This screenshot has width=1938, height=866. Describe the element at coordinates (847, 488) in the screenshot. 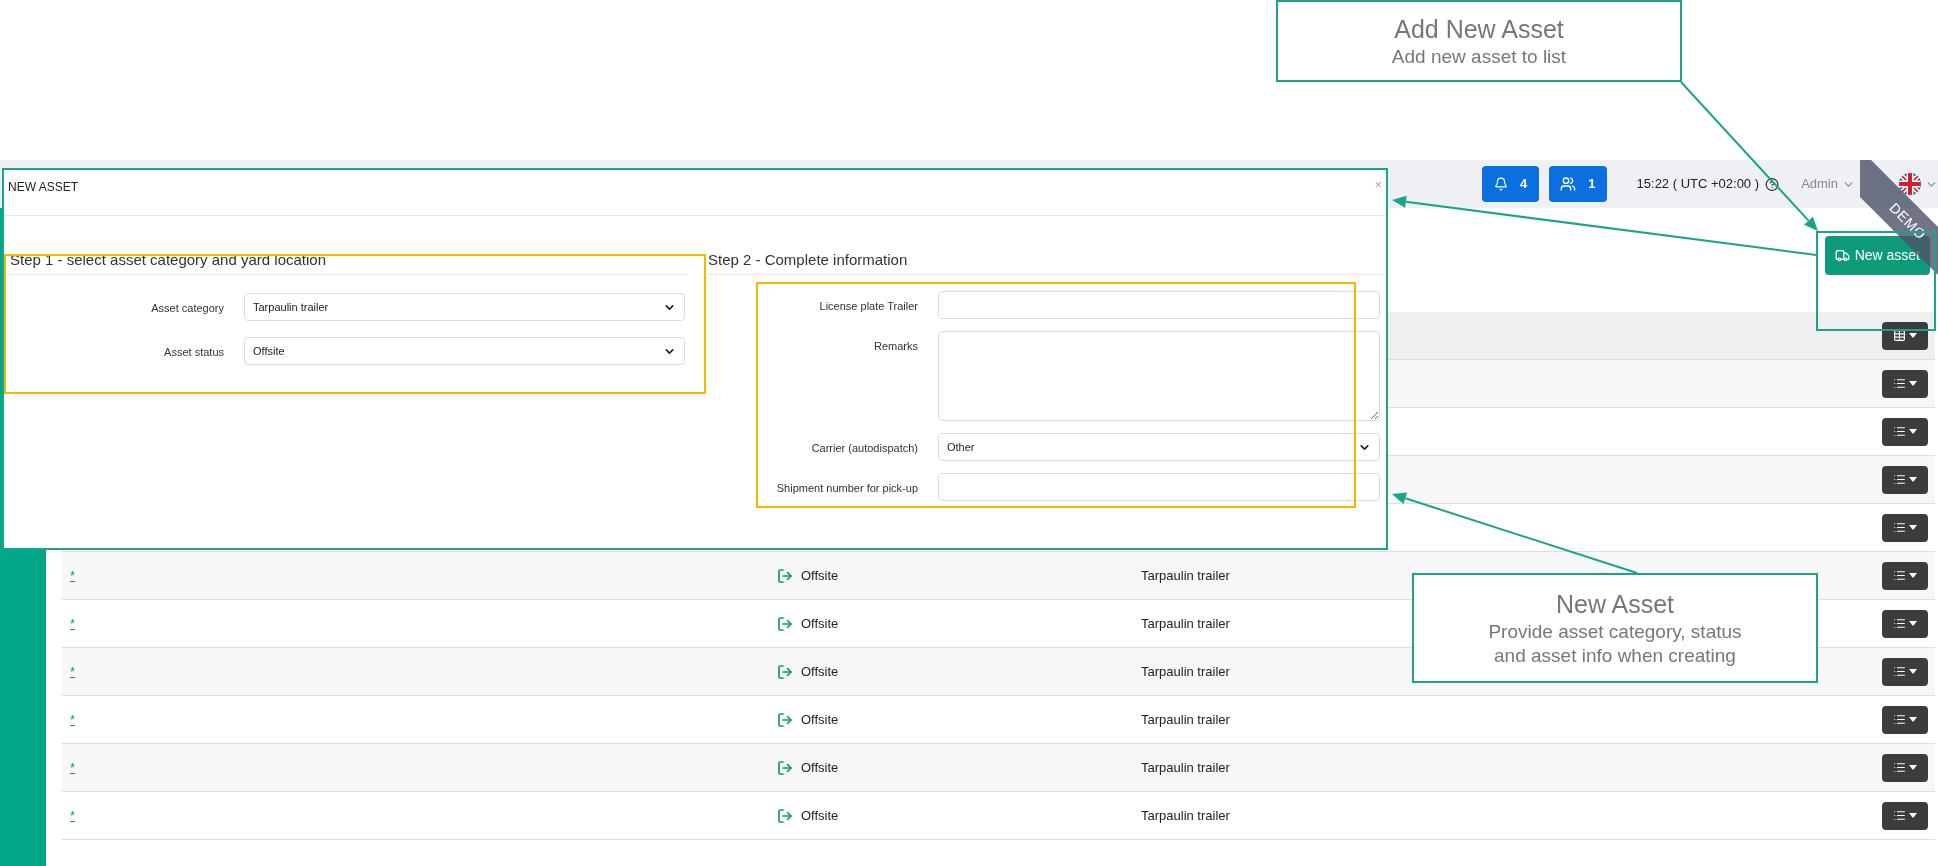

I see `field-label: Shipment number for pick-up` at that location.